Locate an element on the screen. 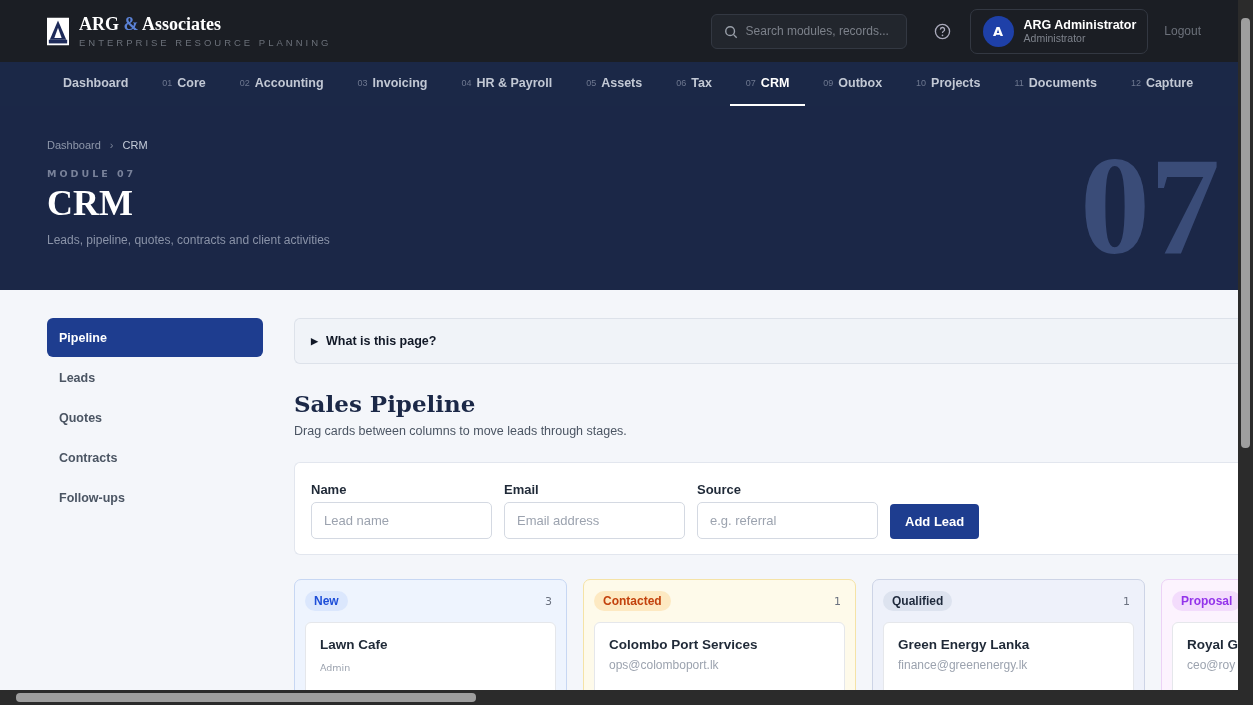 This screenshot has width=1253, height=705. module-label: MODULE 07 is located at coordinates (92, 173).